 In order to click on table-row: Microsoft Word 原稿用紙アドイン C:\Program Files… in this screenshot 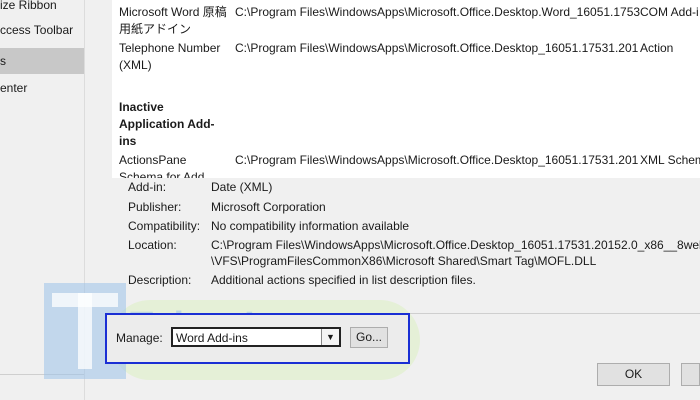, I will do `click(406, 21)`.